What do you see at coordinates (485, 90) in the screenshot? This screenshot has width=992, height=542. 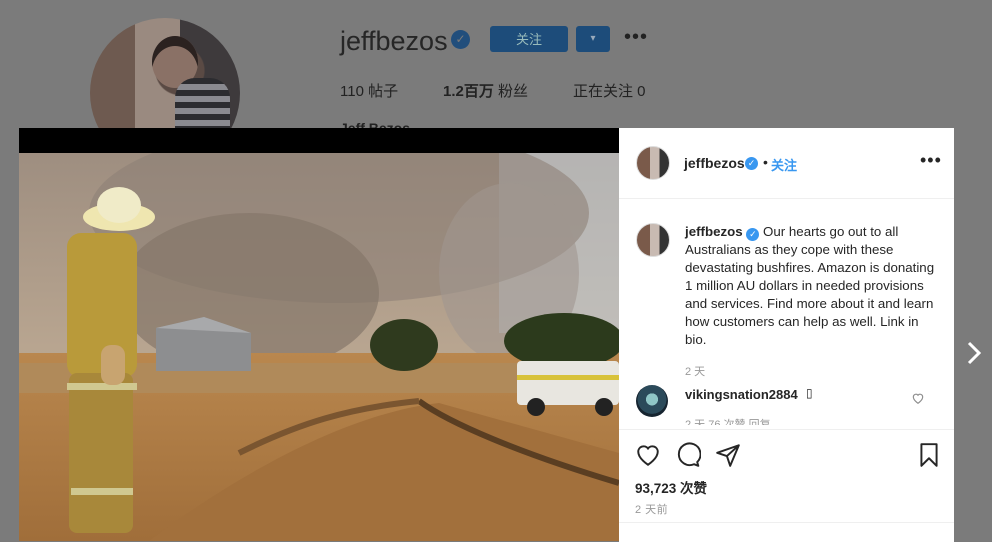 I see `followers-count: 1.2百万 粉丝` at bounding box center [485, 90].